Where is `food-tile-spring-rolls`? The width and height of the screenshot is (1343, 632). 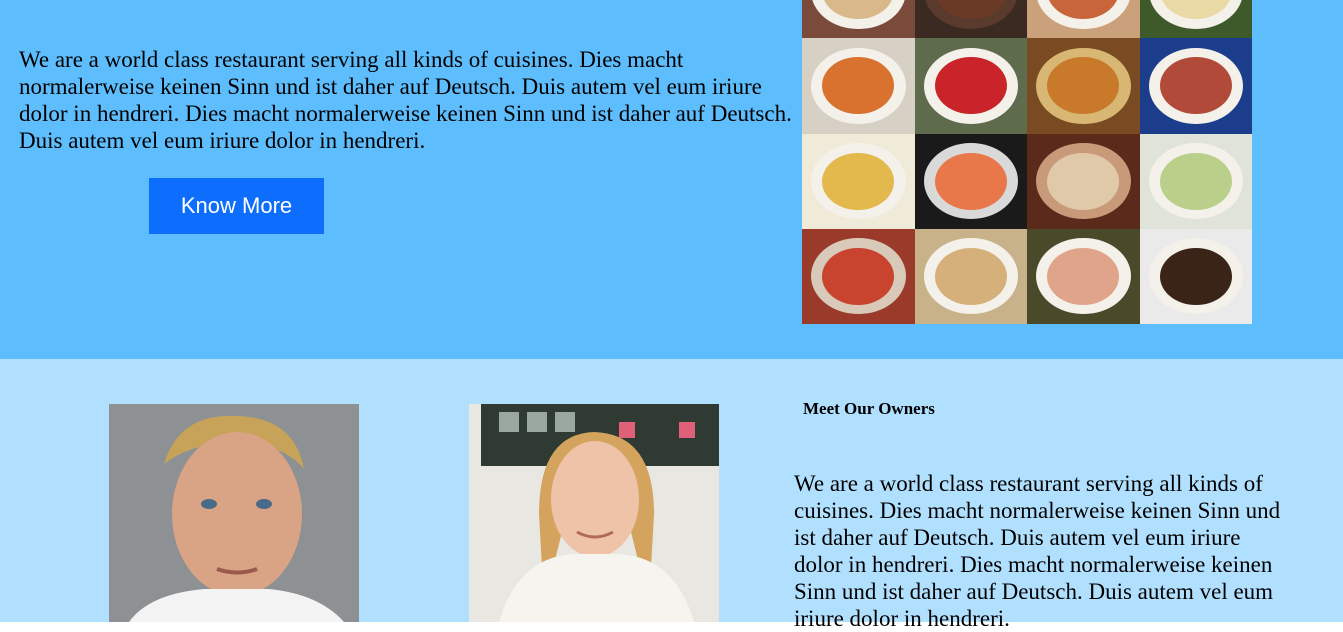 food-tile-spring-rolls is located at coordinates (1195, 181).